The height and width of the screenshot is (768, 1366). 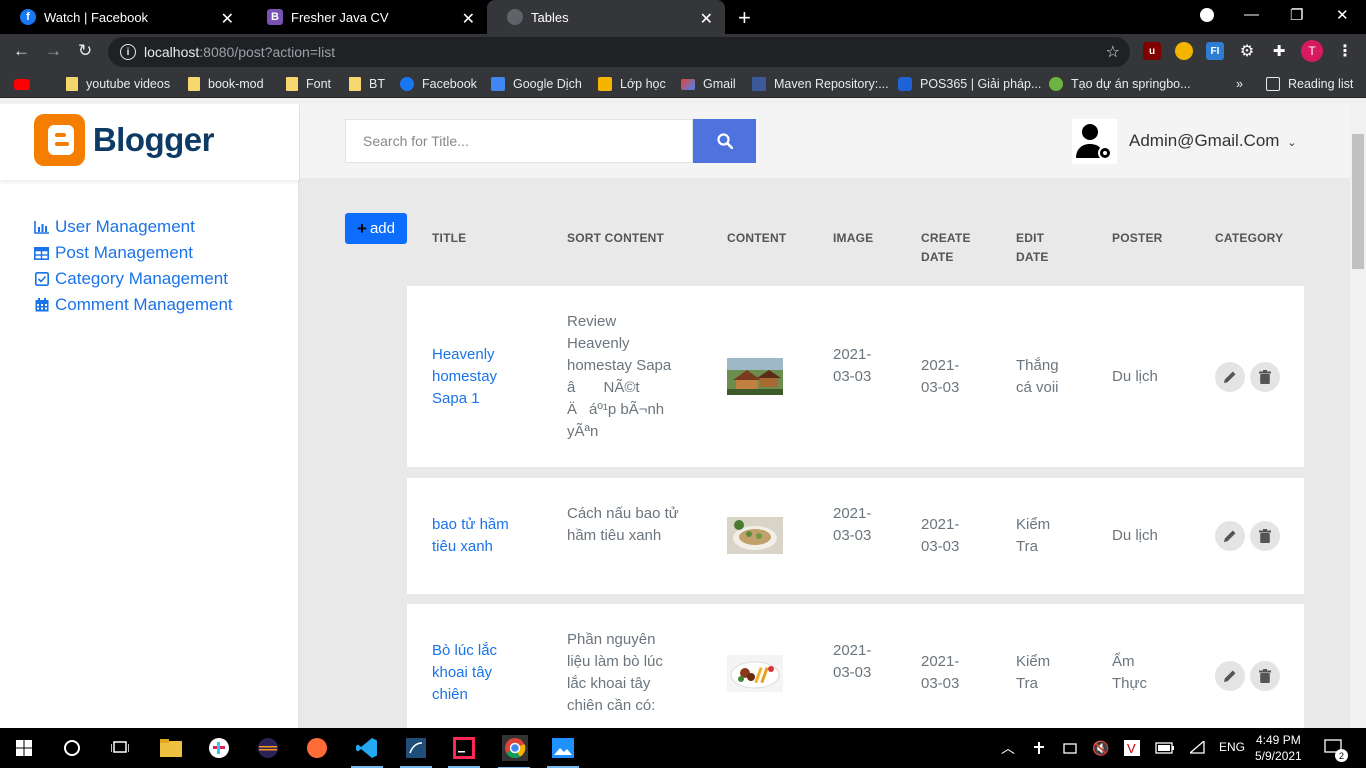 I want to click on system-clock: 4:49 PM 5/9/2021, so click(x=1278, y=748).